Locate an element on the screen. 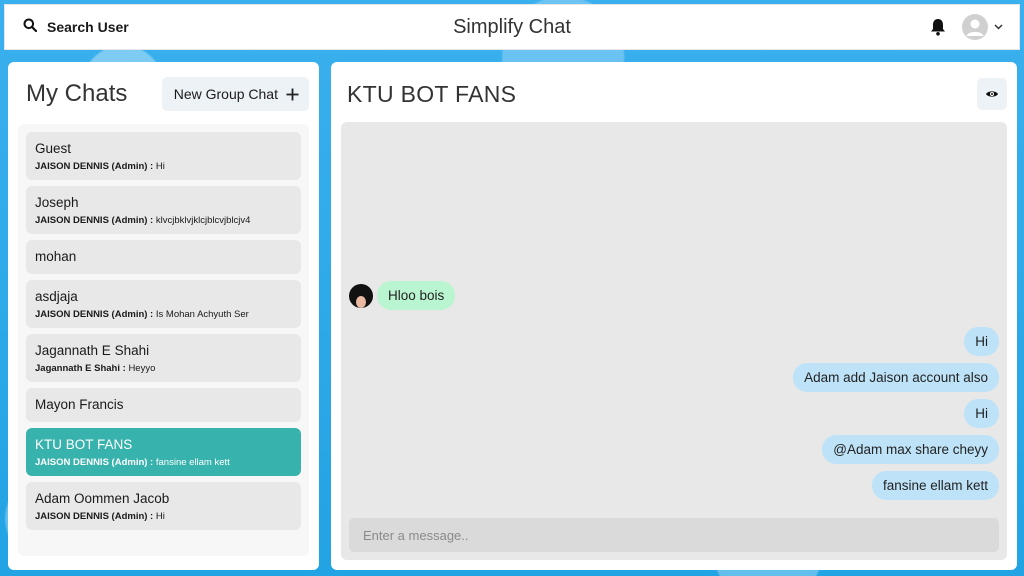 This screenshot has width=1024, height=576. new-group-chat-label: New Group Chat is located at coordinates (225, 94).